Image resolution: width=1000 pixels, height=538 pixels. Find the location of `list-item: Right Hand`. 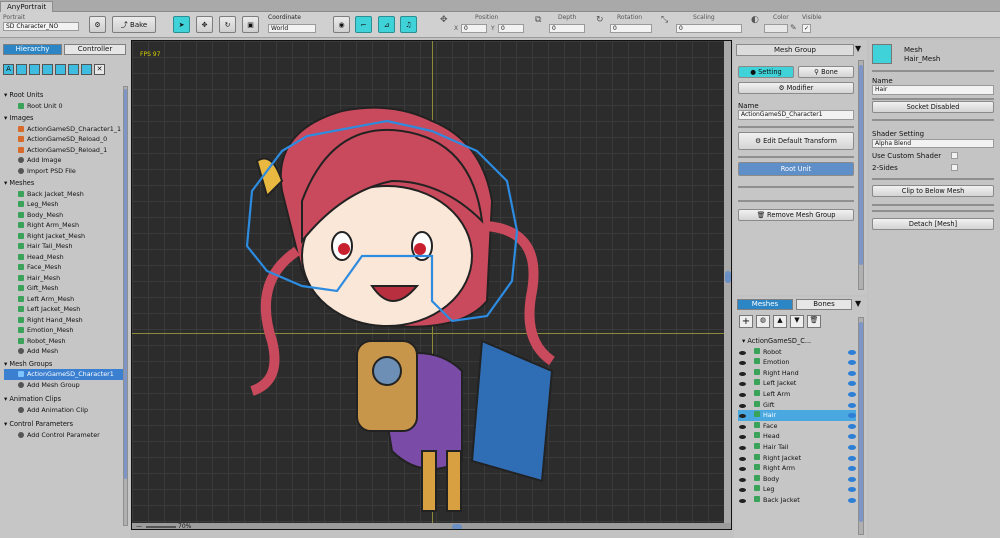

list-item: Right Hand is located at coordinates (797, 373).